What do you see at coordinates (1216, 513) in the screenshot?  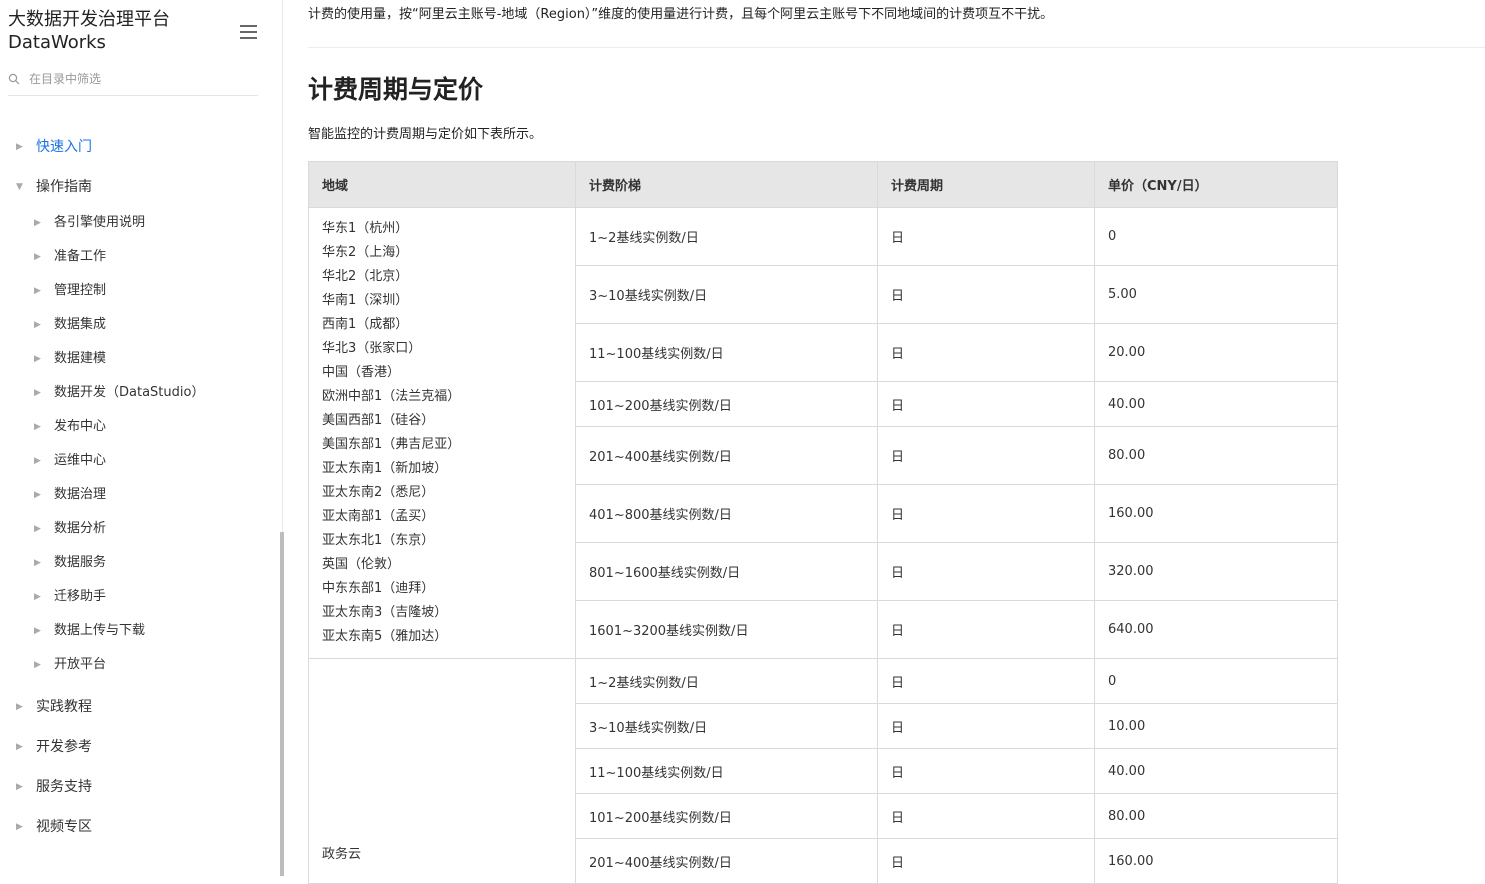 I see `price-cell: 160.00` at bounding box center [1216, 513].